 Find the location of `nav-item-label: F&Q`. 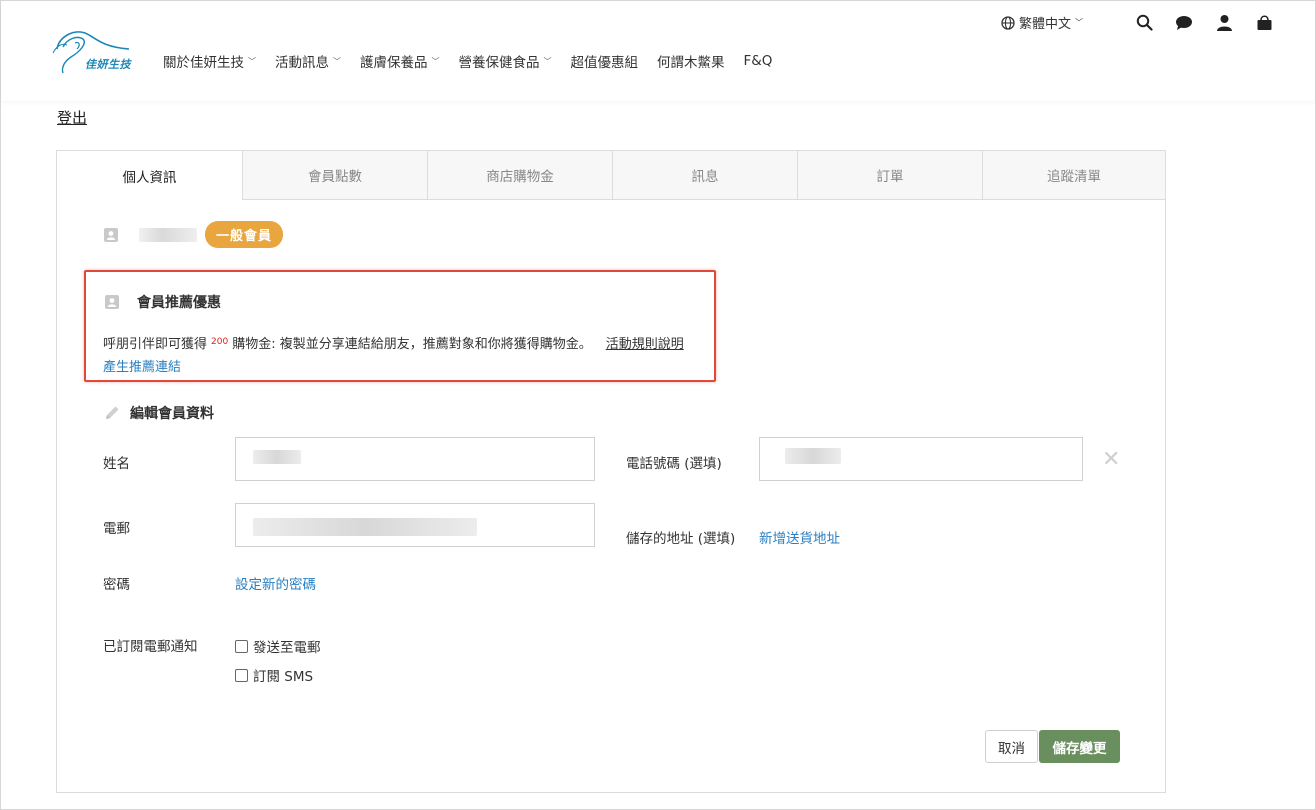

nav-item-label: F&Q is located at coordinates (758, 61).